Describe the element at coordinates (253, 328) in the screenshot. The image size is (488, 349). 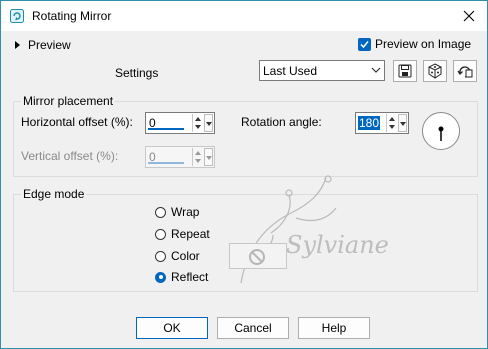
I see `cancel-button: Cancel` at that location.